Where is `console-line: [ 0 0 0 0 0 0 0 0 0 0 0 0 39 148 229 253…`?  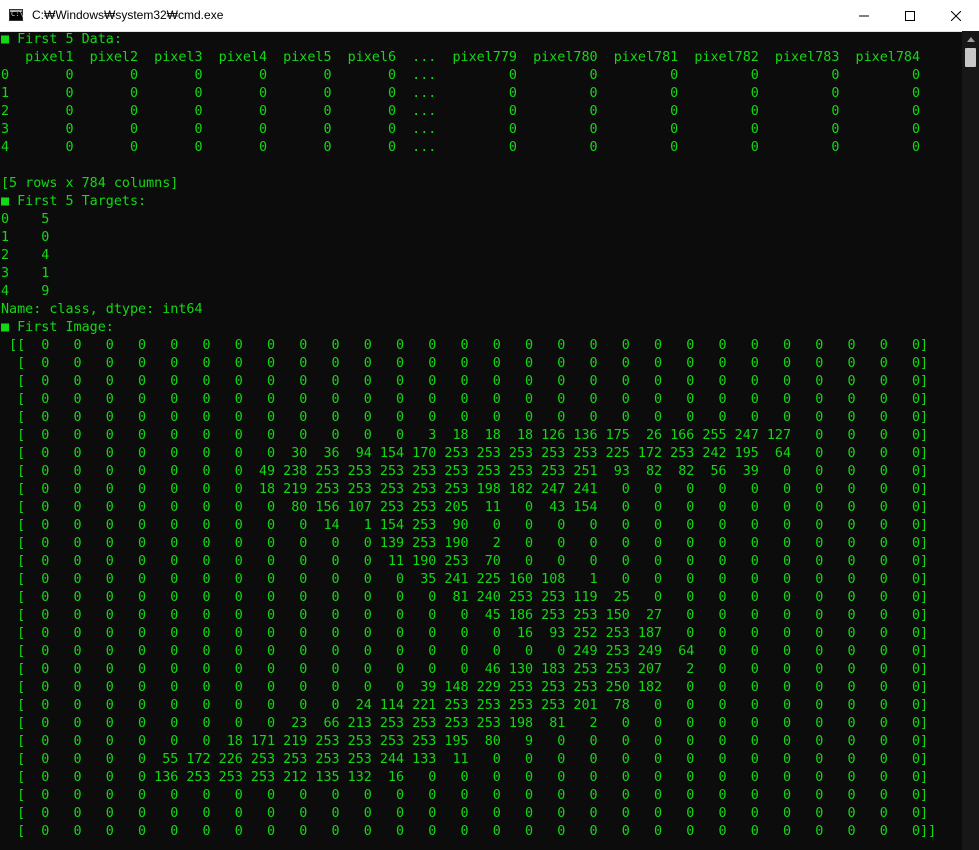 console-line: [ 0 0 0 0 0 0 0 0 0 0 0 0 39 148 229 253… is located at coordinates (465, 687).